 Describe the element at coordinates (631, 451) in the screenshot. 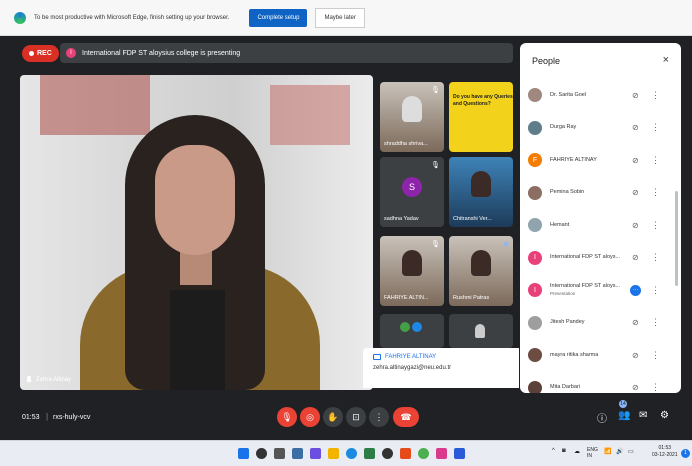

I see `battery-icon: ▭` at that location.